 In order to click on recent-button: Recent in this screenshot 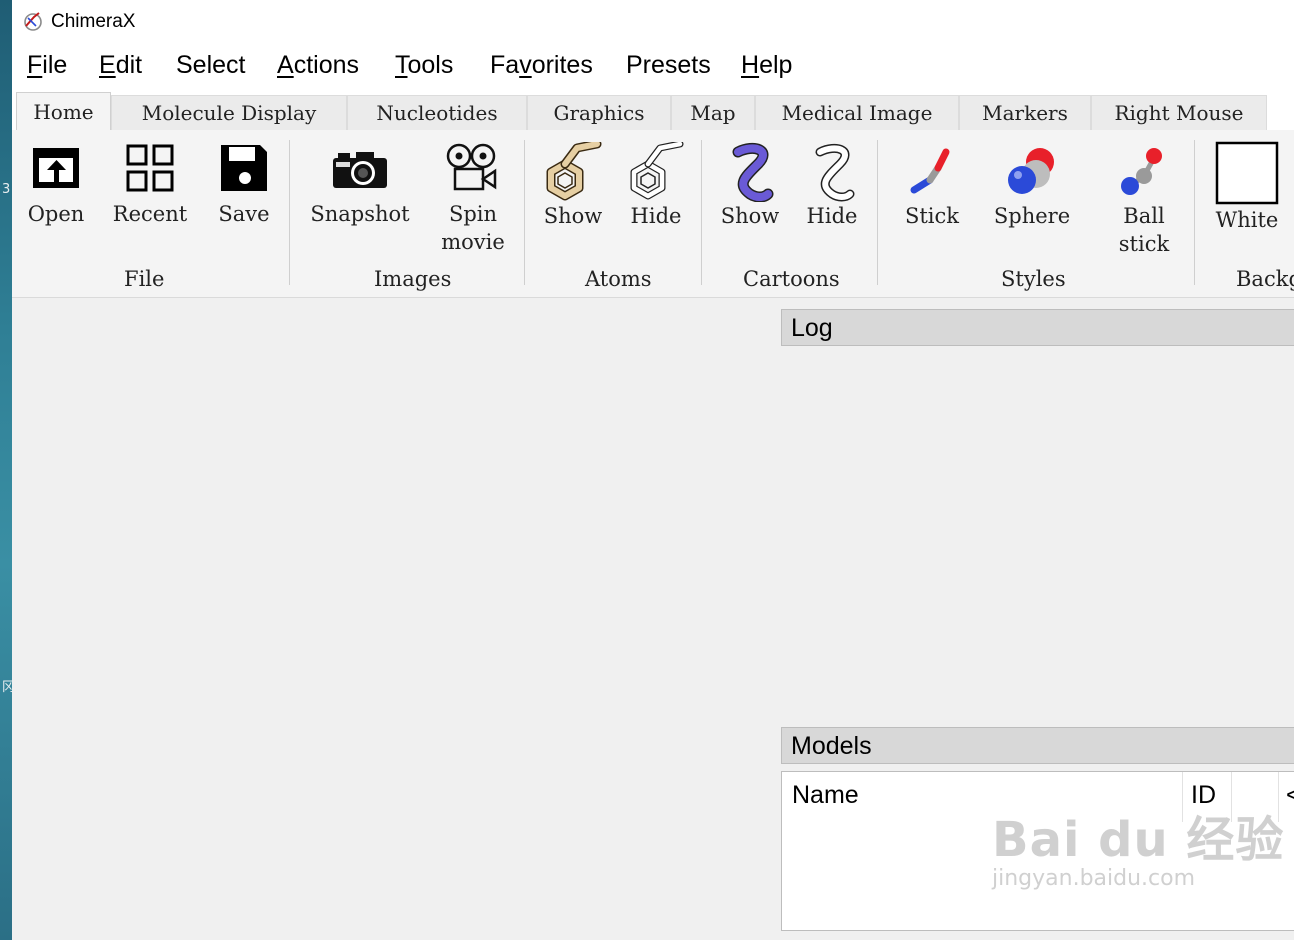, I will do `click(150, 185)`.